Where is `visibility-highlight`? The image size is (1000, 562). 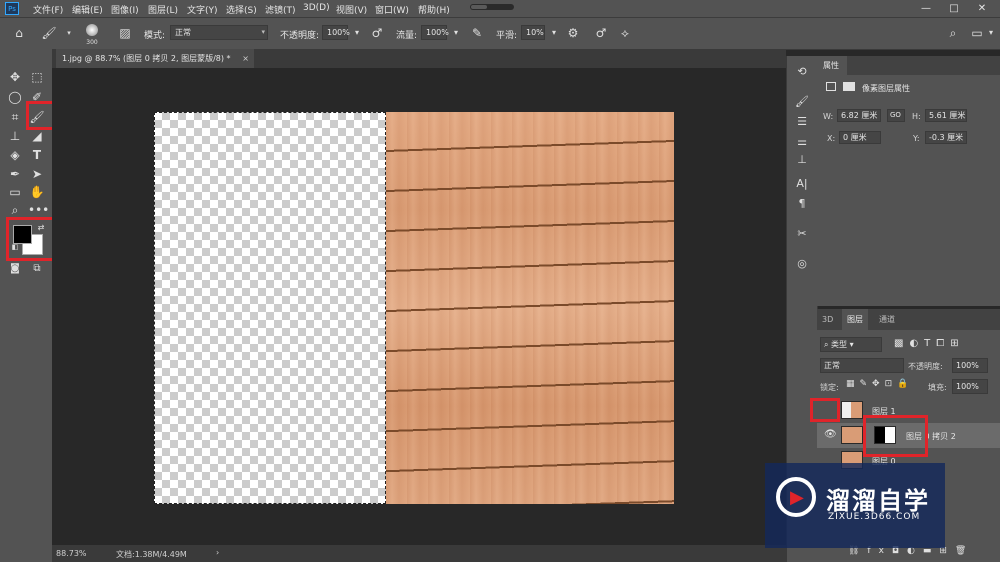
visibility-highlight is located at coordinates (825, 410).